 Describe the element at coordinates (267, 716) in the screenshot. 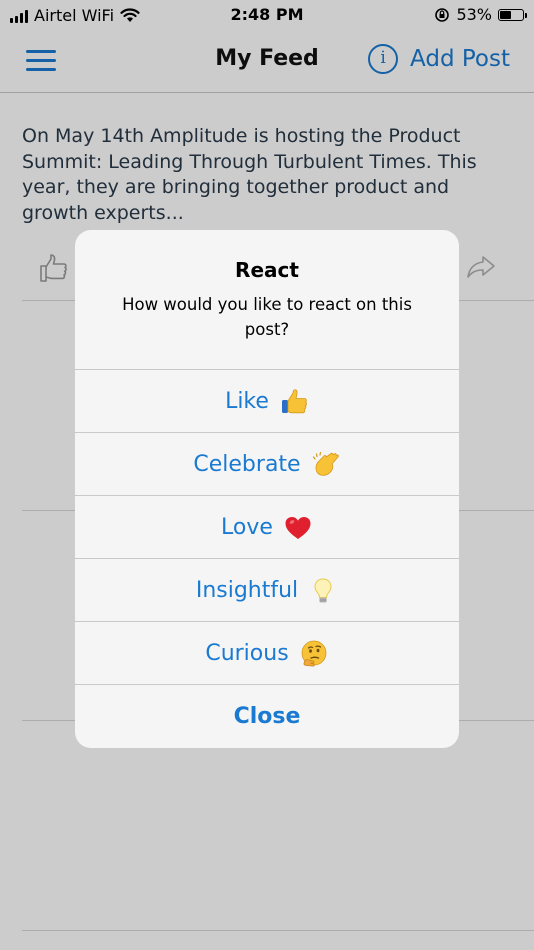

I see `close-button: Close` at that location.